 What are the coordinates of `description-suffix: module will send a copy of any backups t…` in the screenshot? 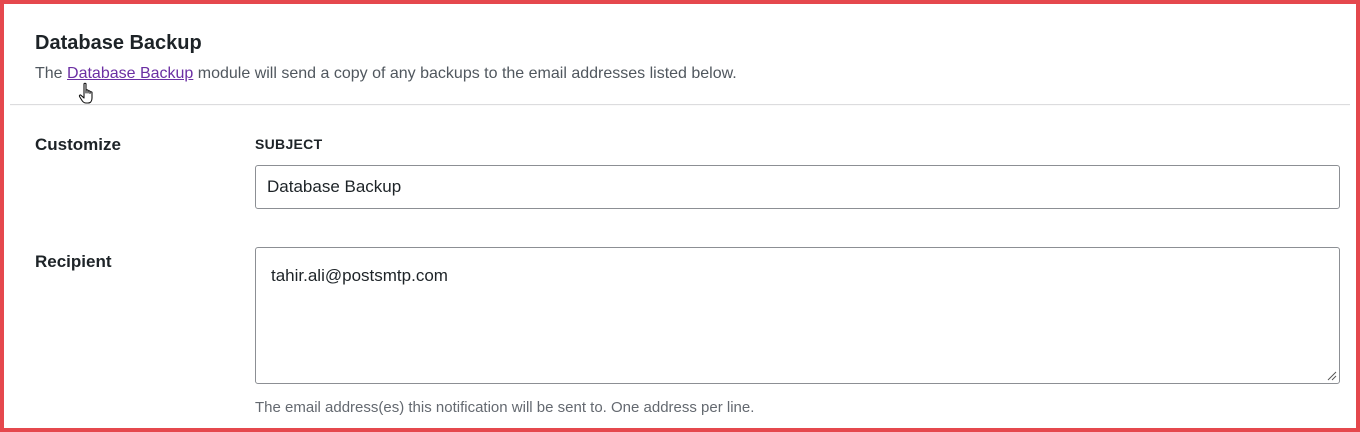 It's located at (465, 73).